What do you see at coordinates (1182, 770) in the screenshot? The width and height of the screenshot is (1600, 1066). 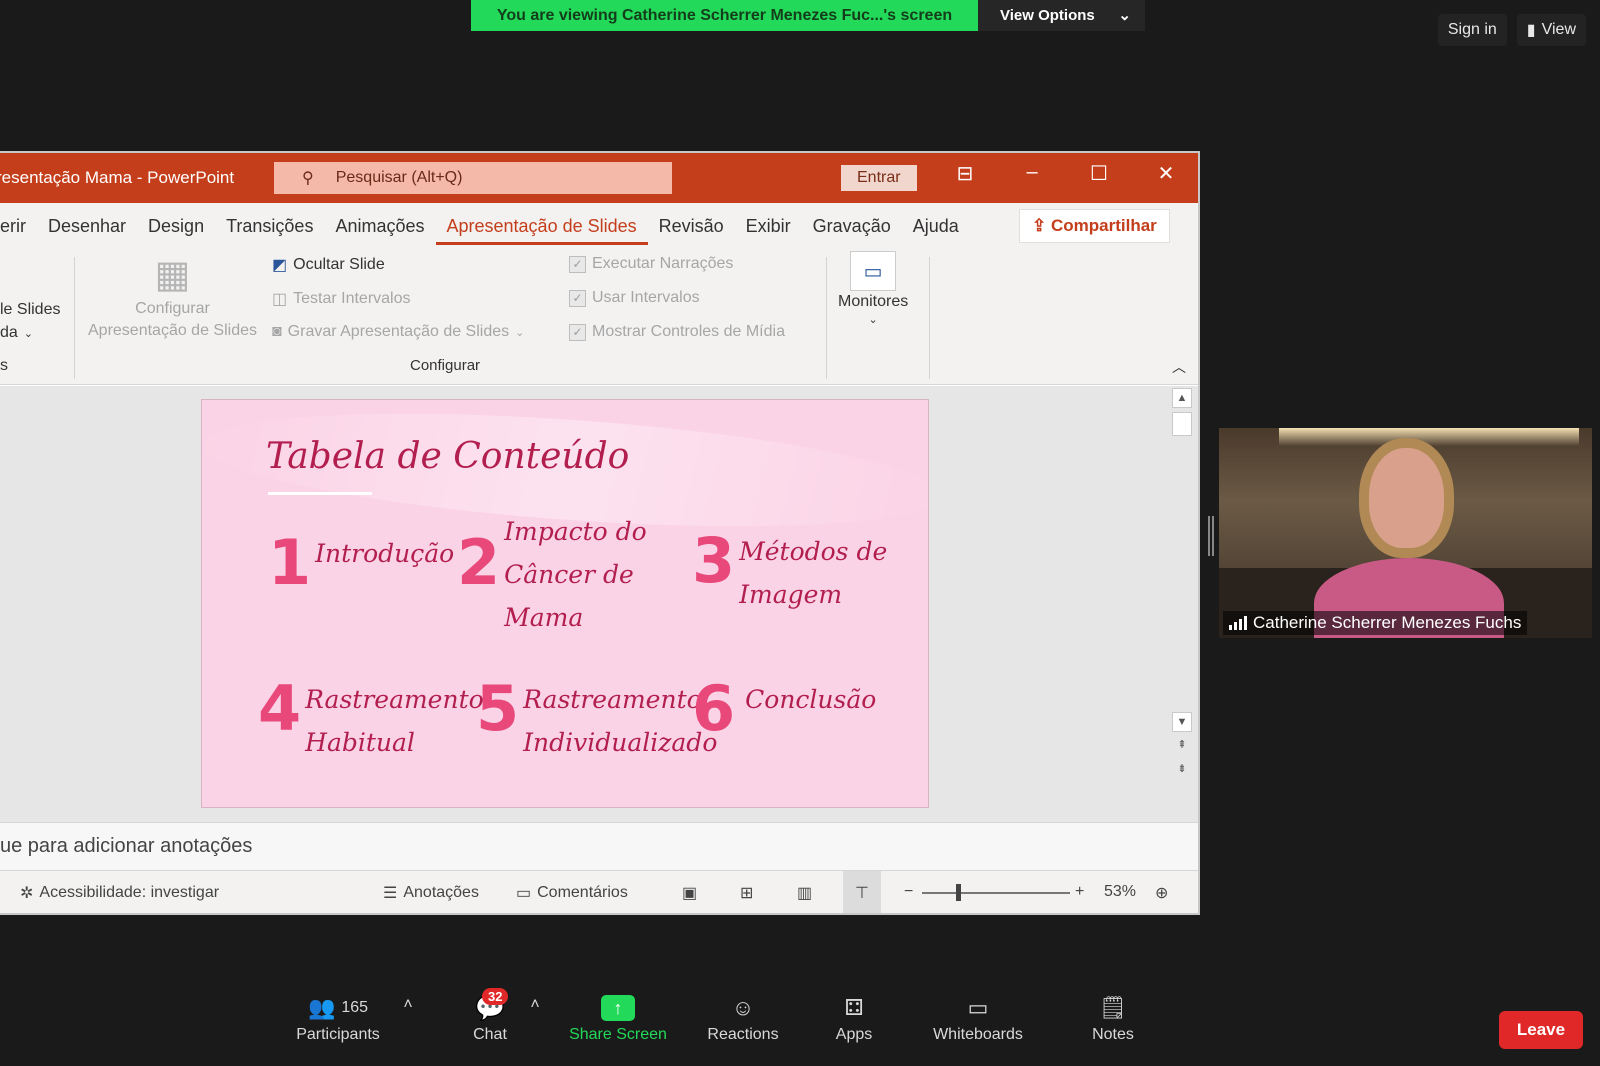 I see `next-slide-icon: ⇟` at bounding box center [1182, 770].